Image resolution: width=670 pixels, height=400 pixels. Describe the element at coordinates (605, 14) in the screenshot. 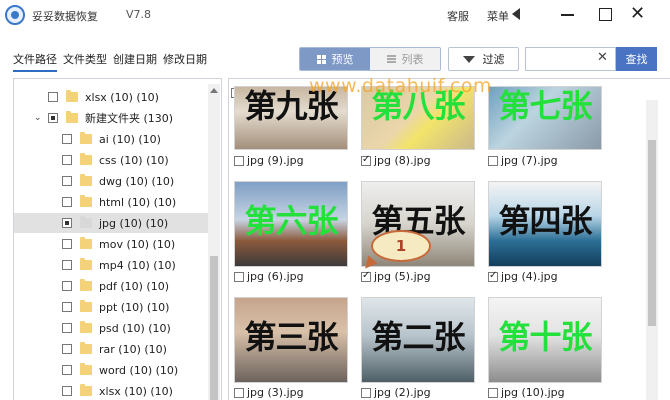

I see `maximize-icon` at that location.